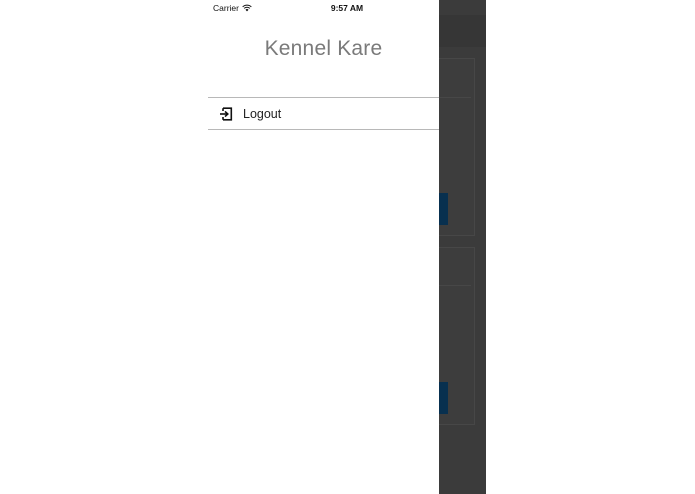 This screenshot has height=494, width=695. What do you see at coordinates (462, 31) in the screenshot?
I see `main-nav-bar` at bounding box center [462, 31].